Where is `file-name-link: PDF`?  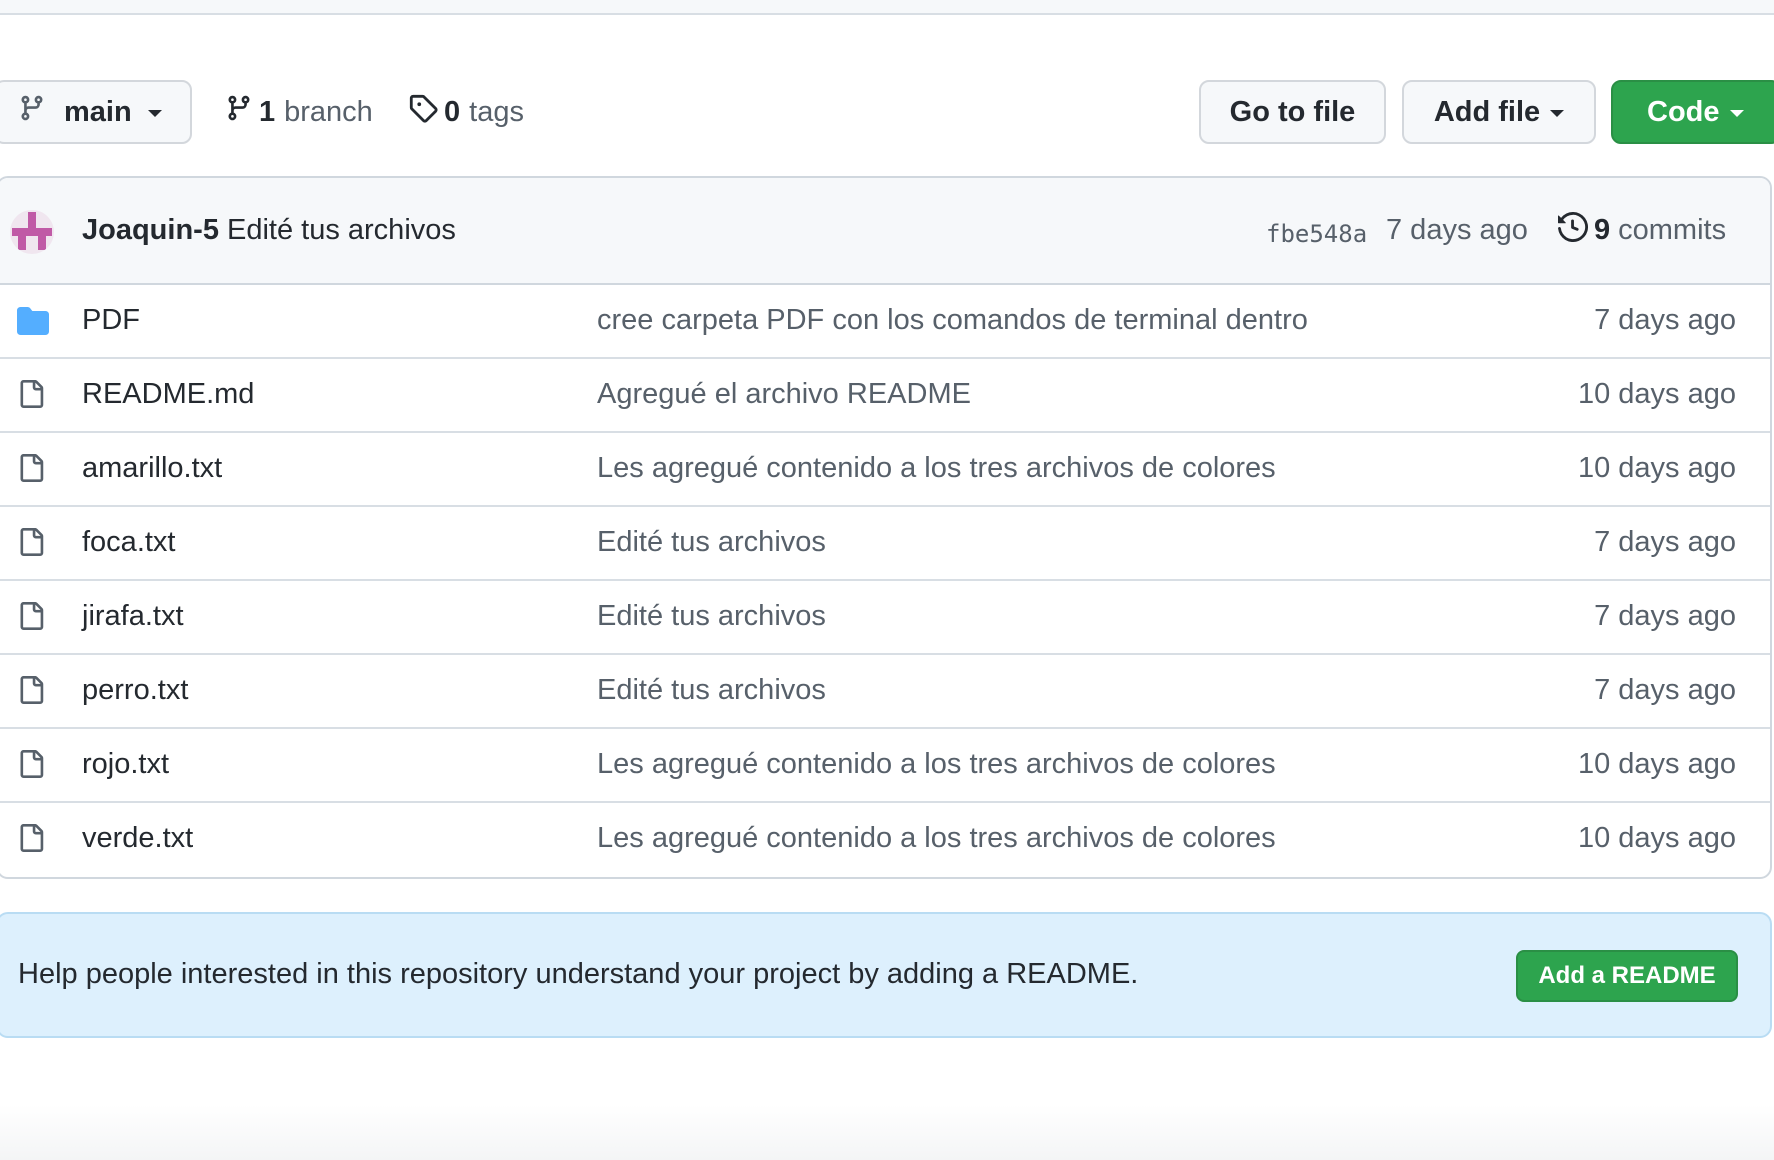
file-name-link: PDF is located at coordinates (111, 320).